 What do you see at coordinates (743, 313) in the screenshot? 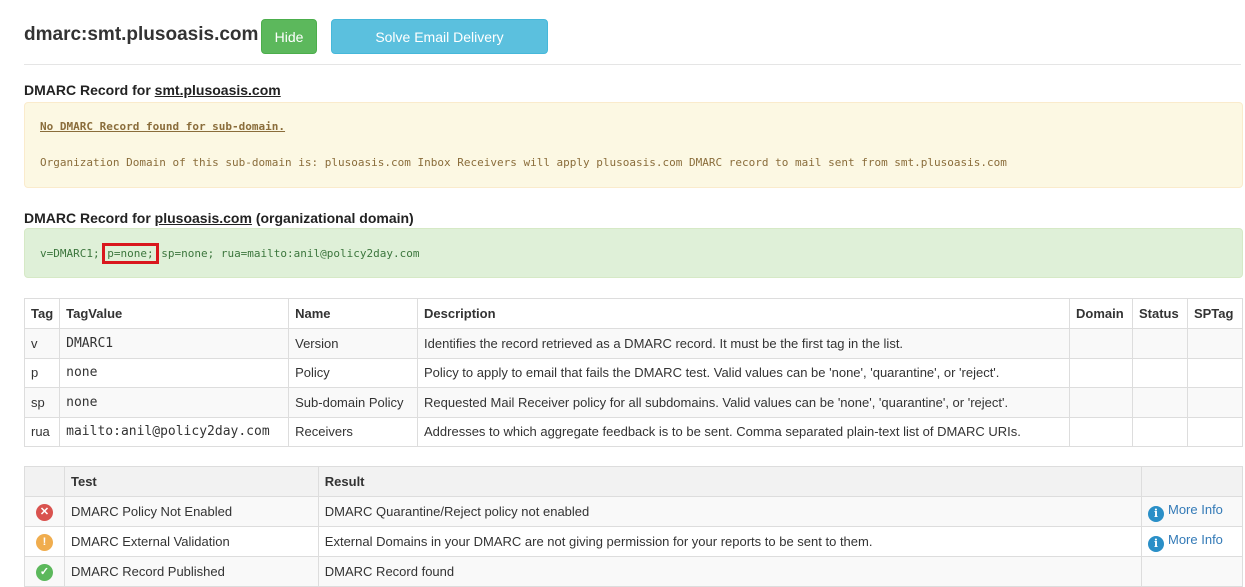
I see `col-description: Description` at bounding box center [743, 313].